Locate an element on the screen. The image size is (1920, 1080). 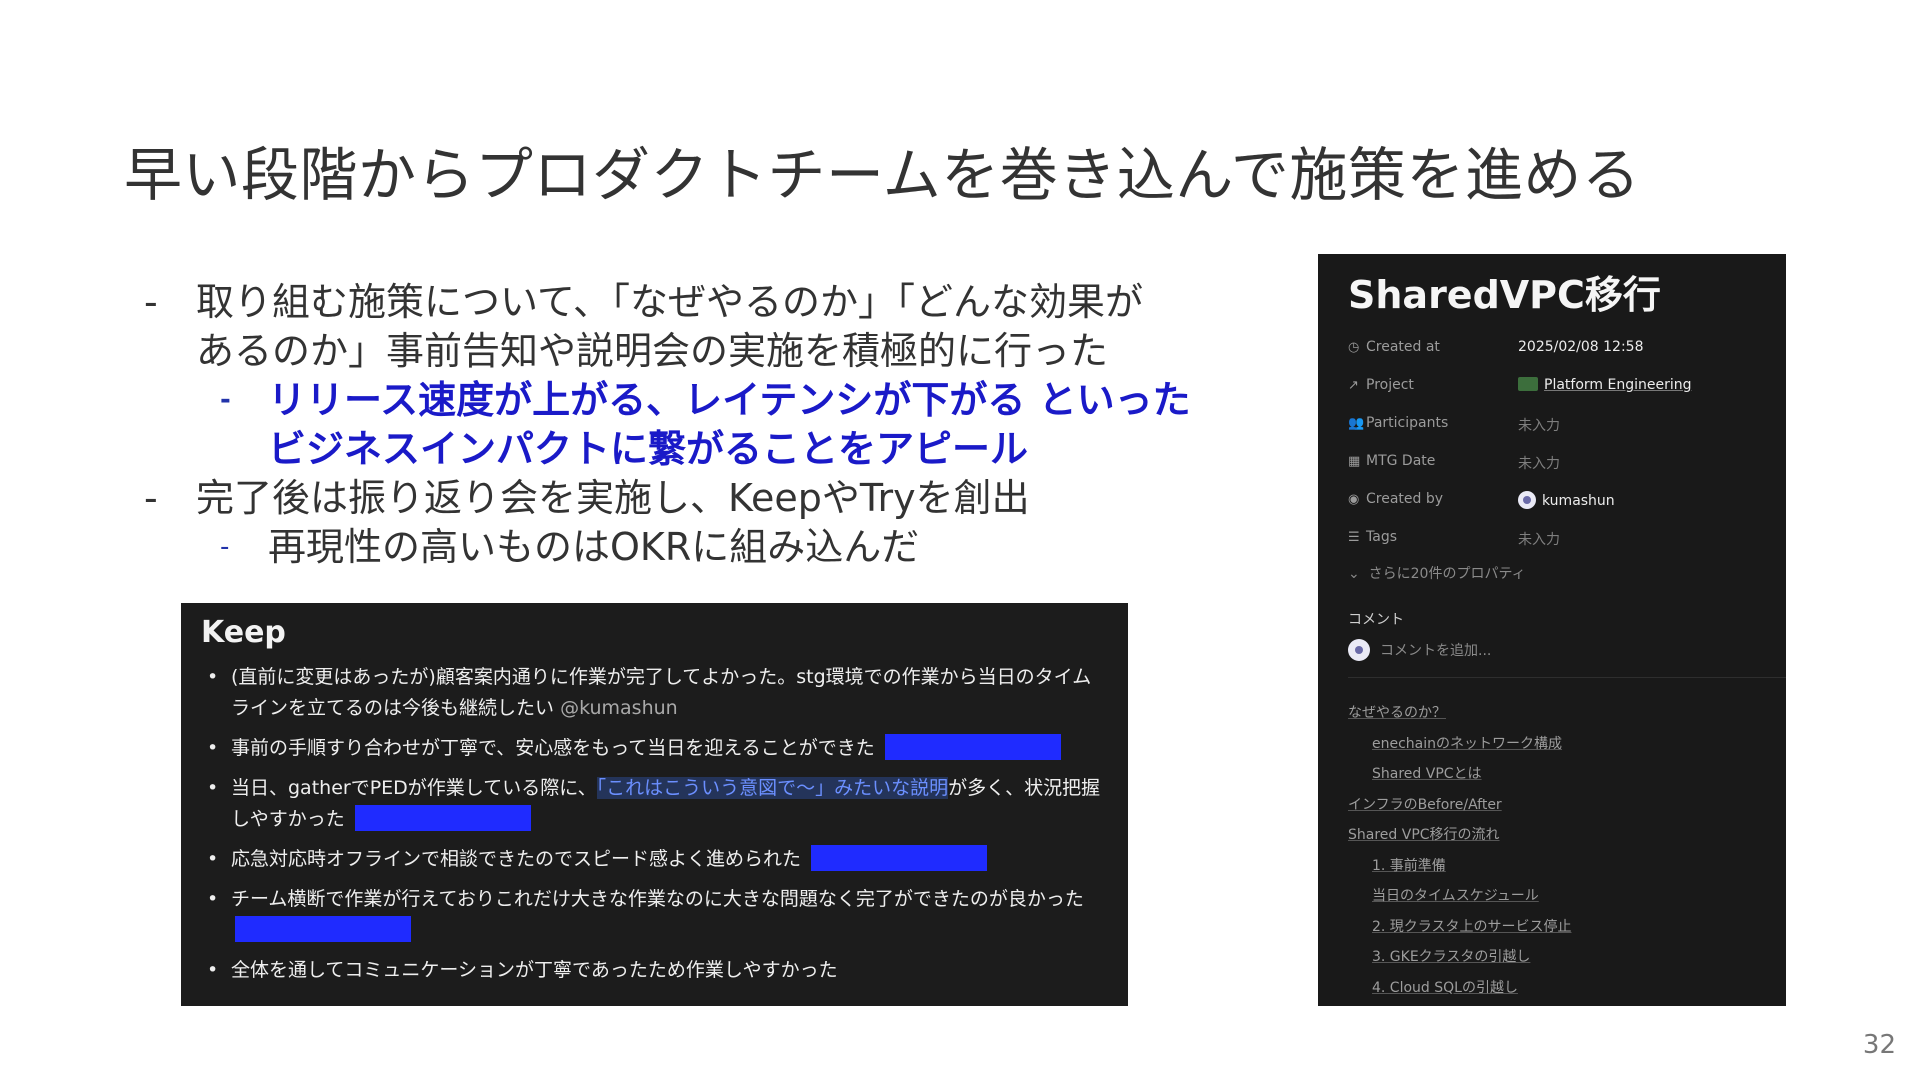
property-name: ↗ Project is located at coordinates (1381, 385).